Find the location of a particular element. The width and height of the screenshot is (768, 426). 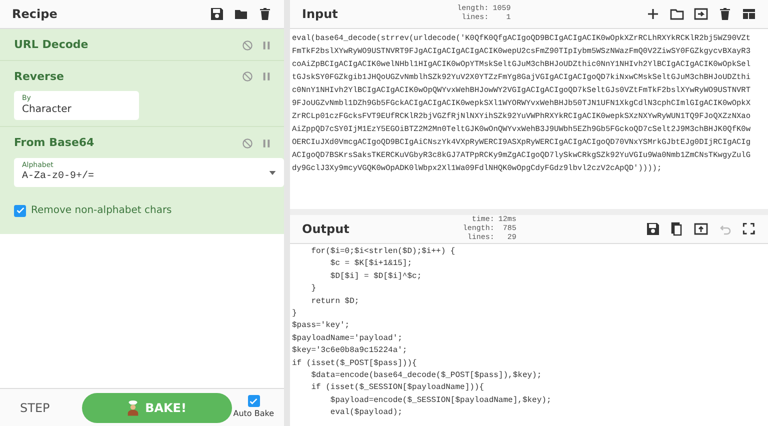

operation-name: URL Decode is located at coordinates (51, 45).